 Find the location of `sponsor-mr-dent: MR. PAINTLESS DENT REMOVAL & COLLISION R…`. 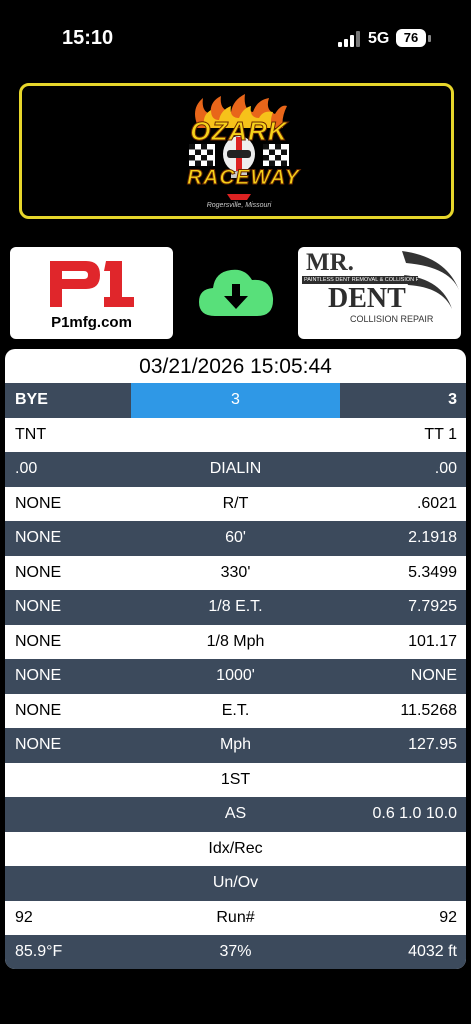

sponsor-mr-dent: MR. PAINTLESS DENT REMOVAL & COLLISION R… is located at coordinates (379, 293).